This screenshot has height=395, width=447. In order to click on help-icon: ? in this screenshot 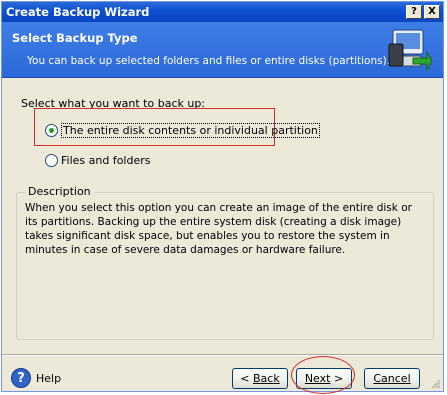, I will do `click(21, 378)`.